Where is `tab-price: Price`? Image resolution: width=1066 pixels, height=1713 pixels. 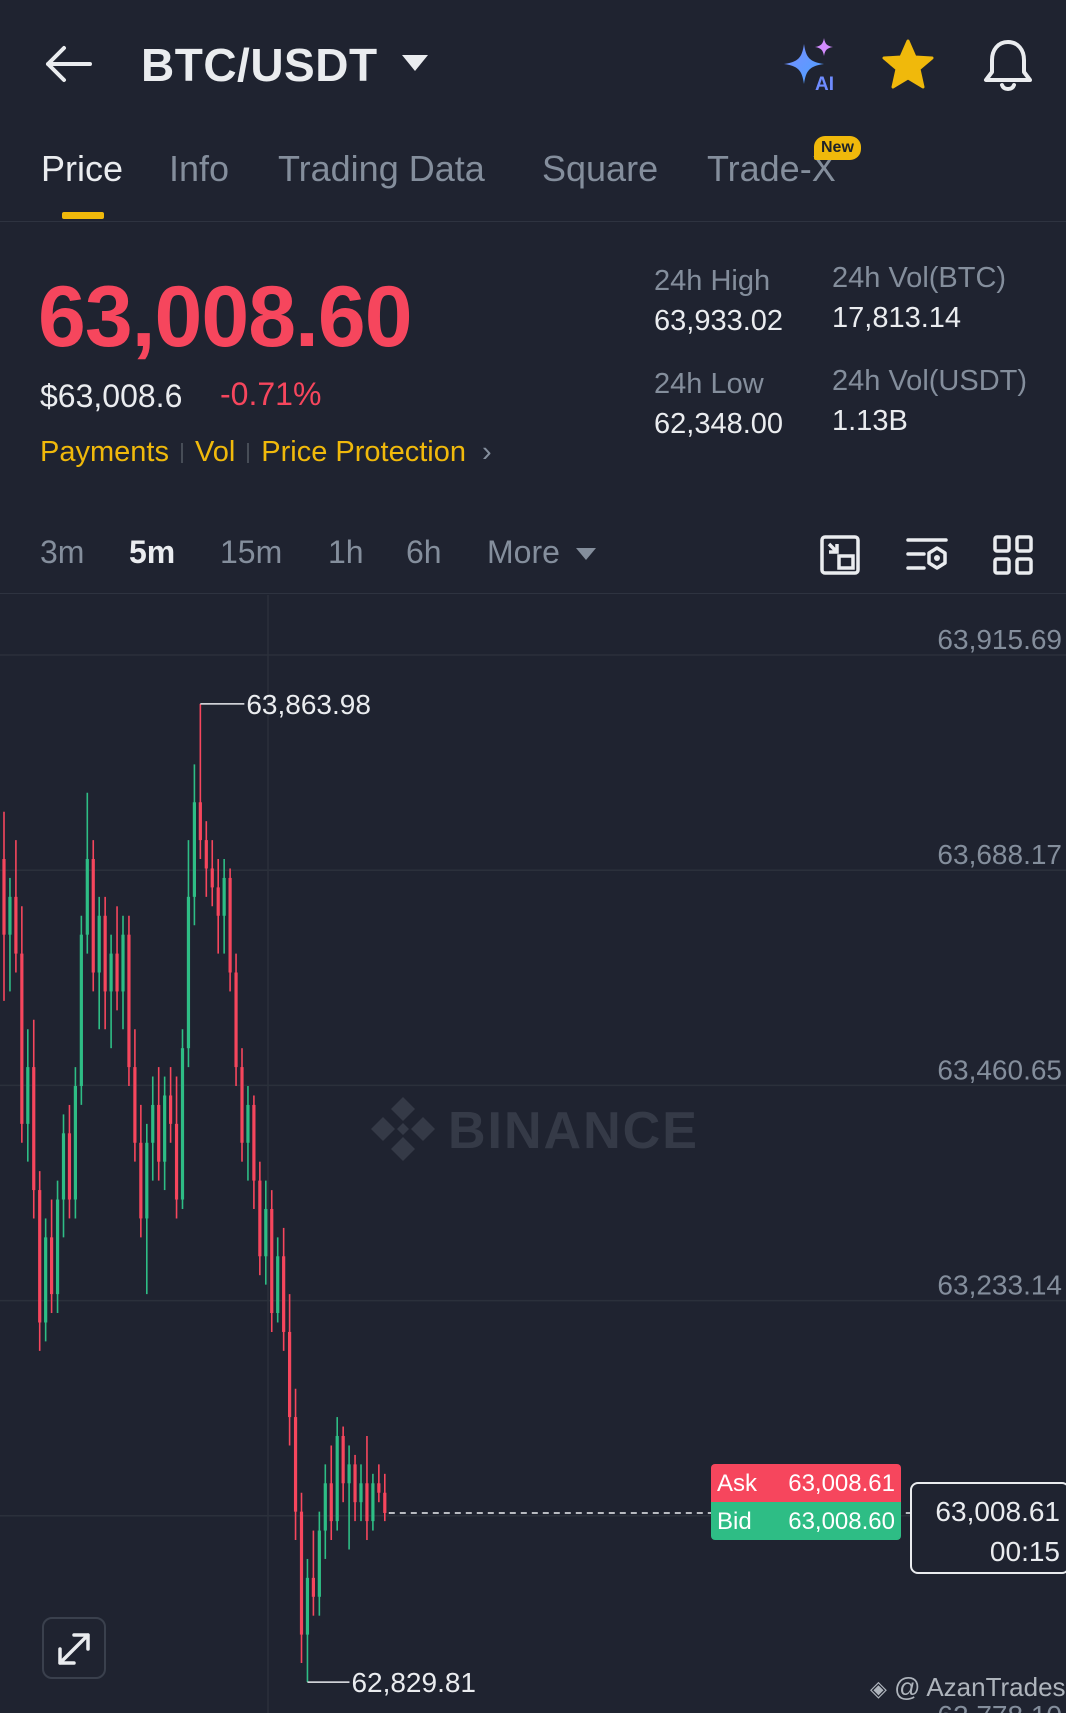 tab-price: Price is located at coordinates (82, 169).